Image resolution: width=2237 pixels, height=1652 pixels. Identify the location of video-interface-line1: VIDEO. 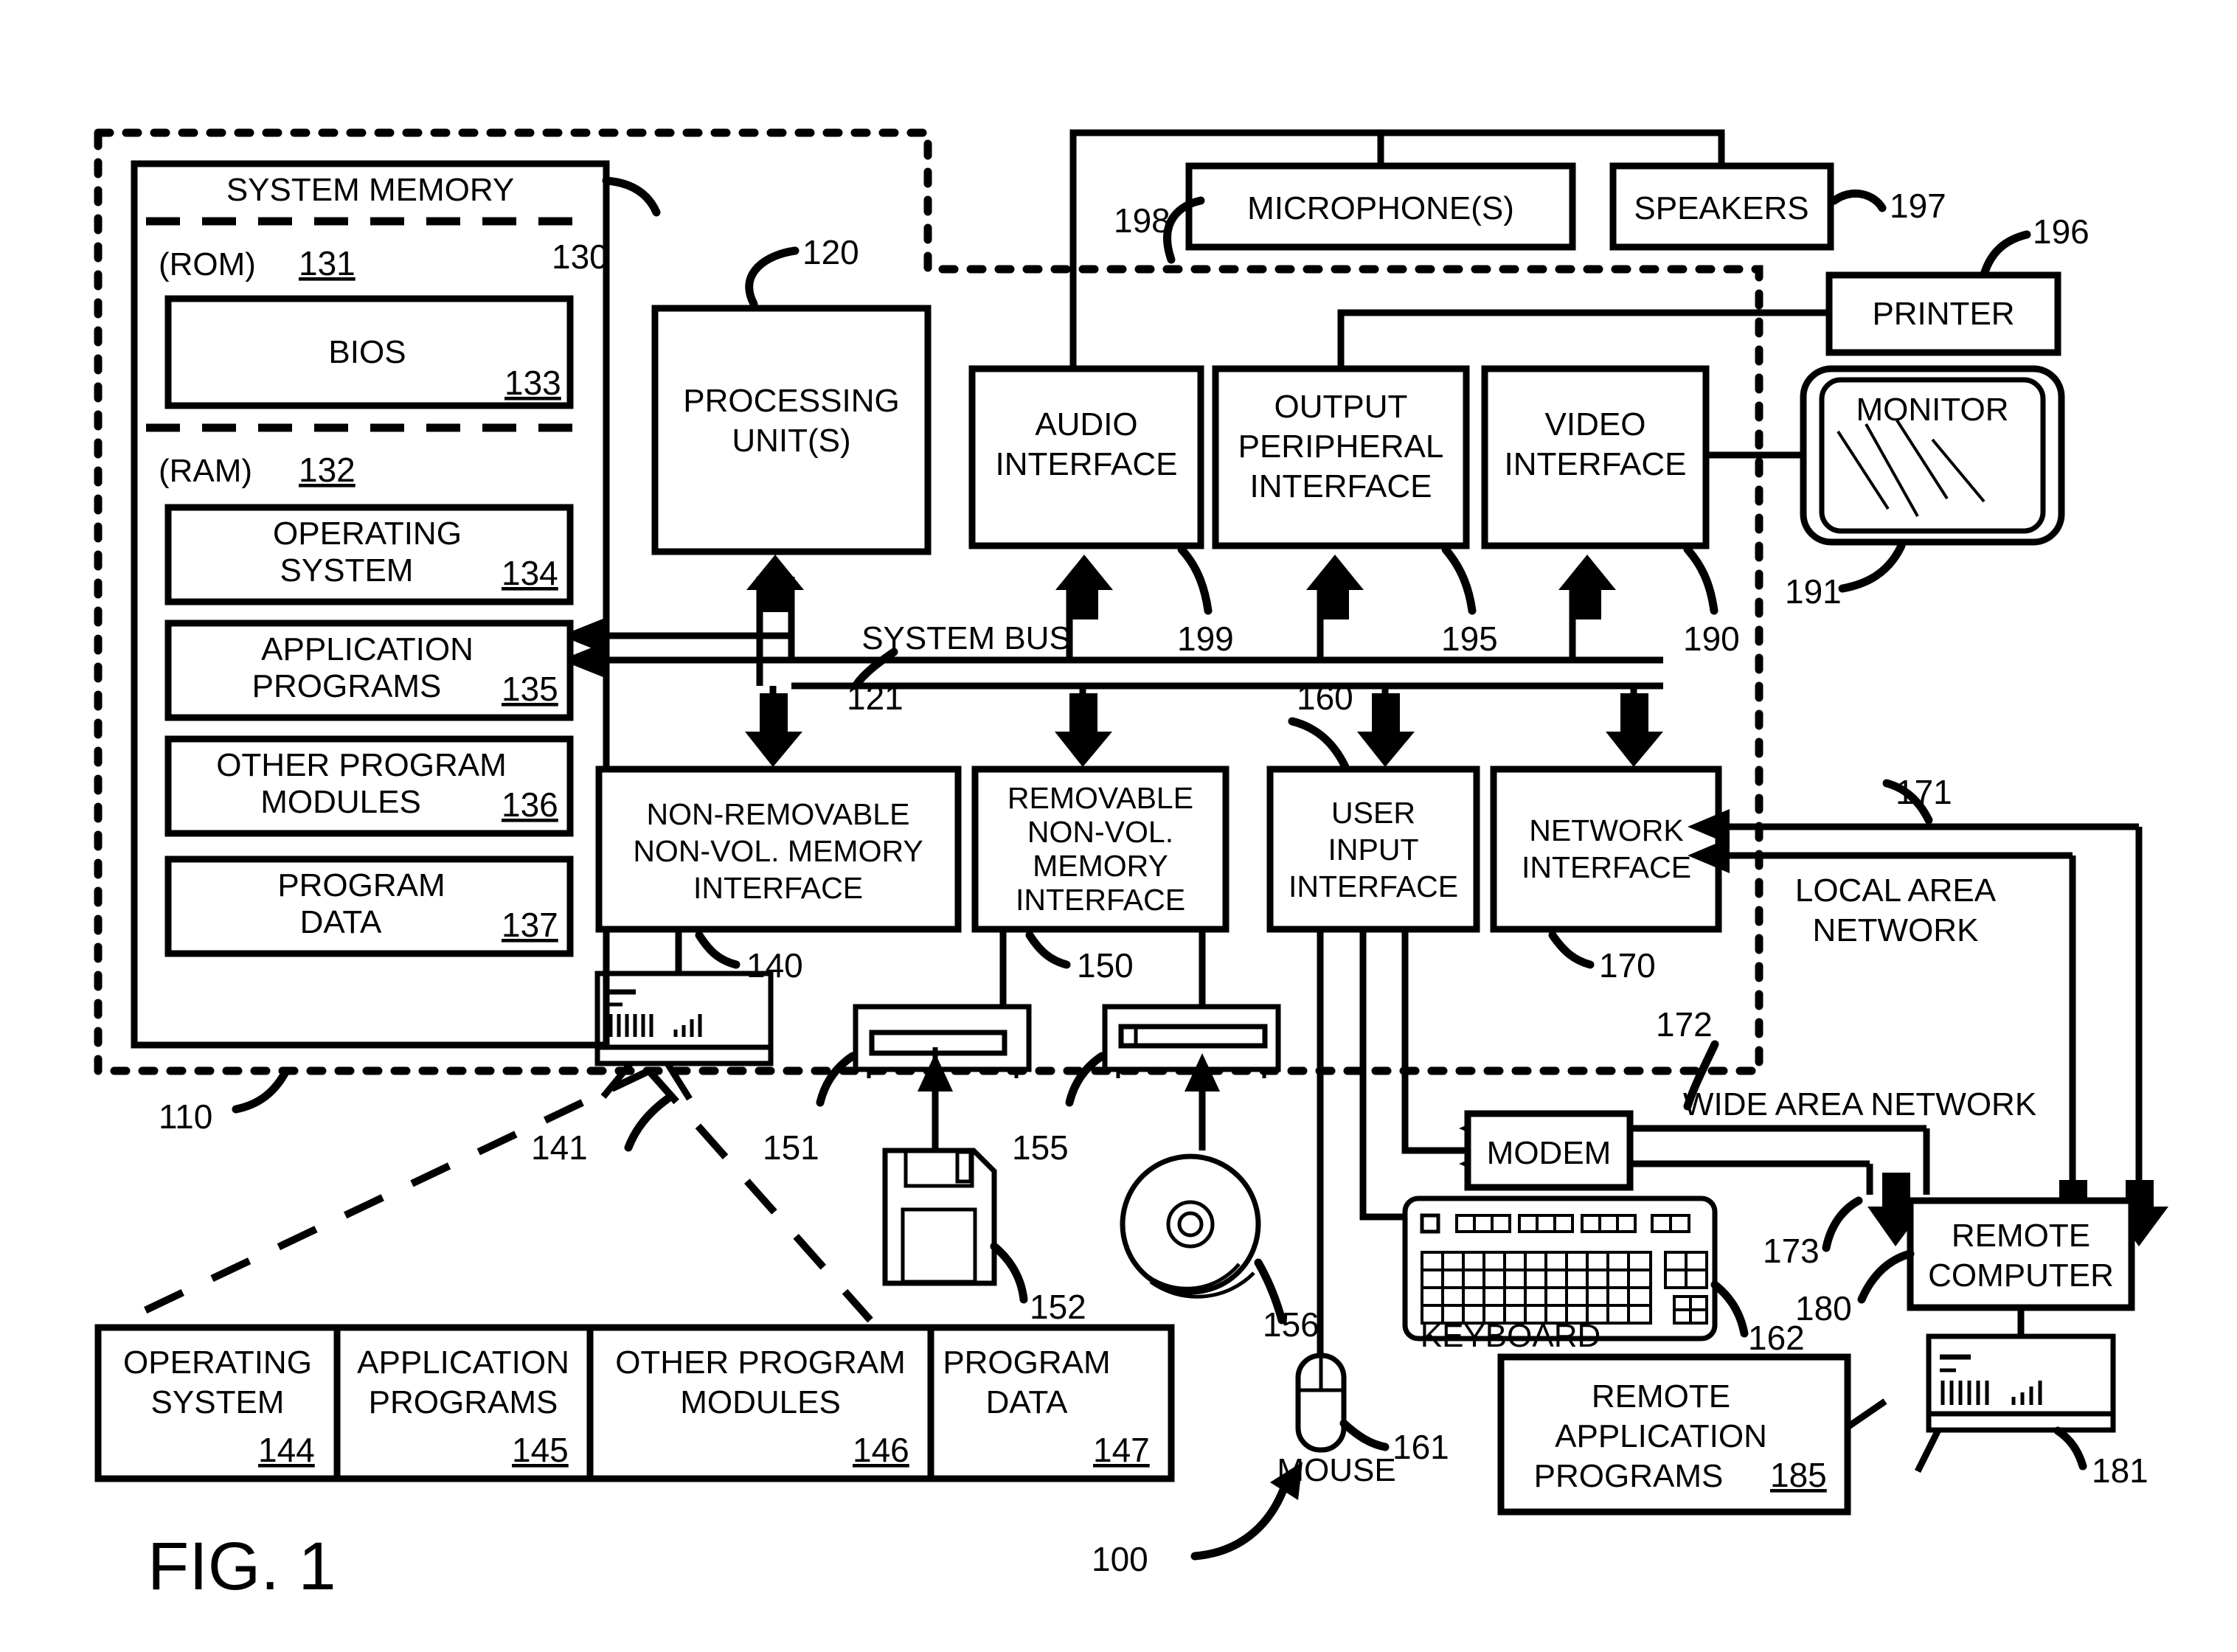
(1595, 424).